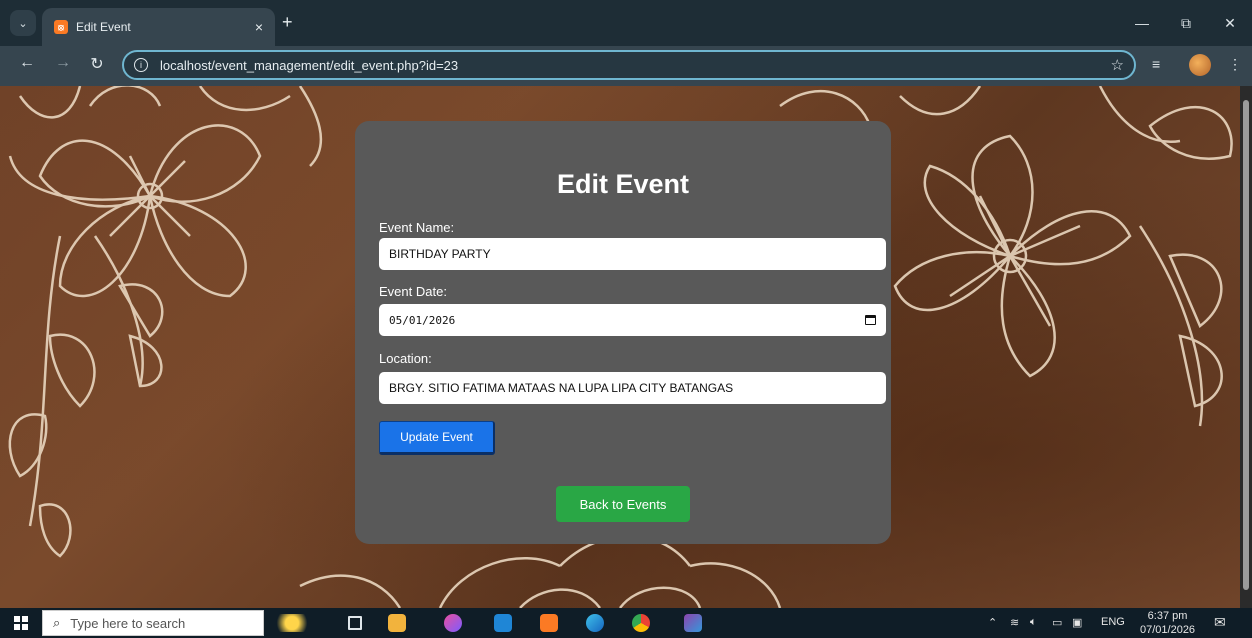 This screenshot has height=638, width=1252. I want to click on update-event-button: Update Event, so click(437, 438).